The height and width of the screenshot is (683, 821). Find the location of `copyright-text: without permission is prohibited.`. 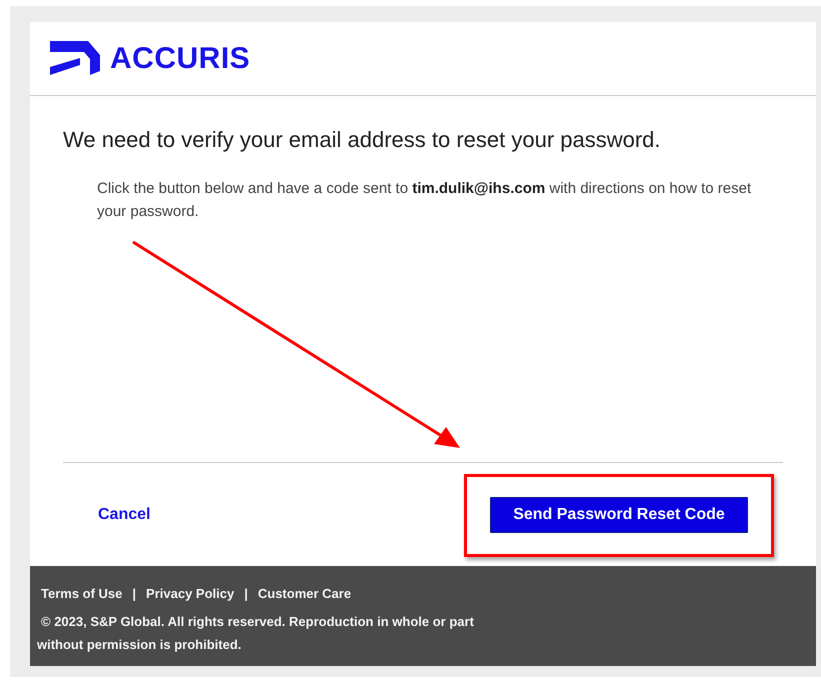

copyright-text: without permission is prohibited. is located at coordinates (139, 645).